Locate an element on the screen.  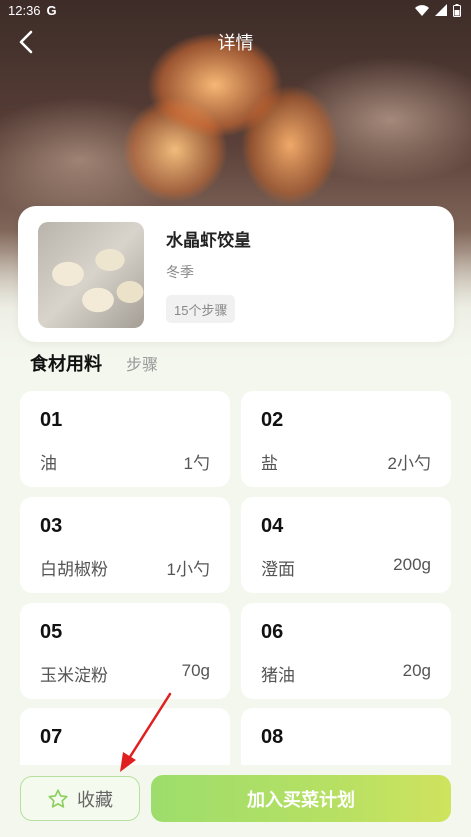
google-app-icon: G is located at coordinates (51, 10).